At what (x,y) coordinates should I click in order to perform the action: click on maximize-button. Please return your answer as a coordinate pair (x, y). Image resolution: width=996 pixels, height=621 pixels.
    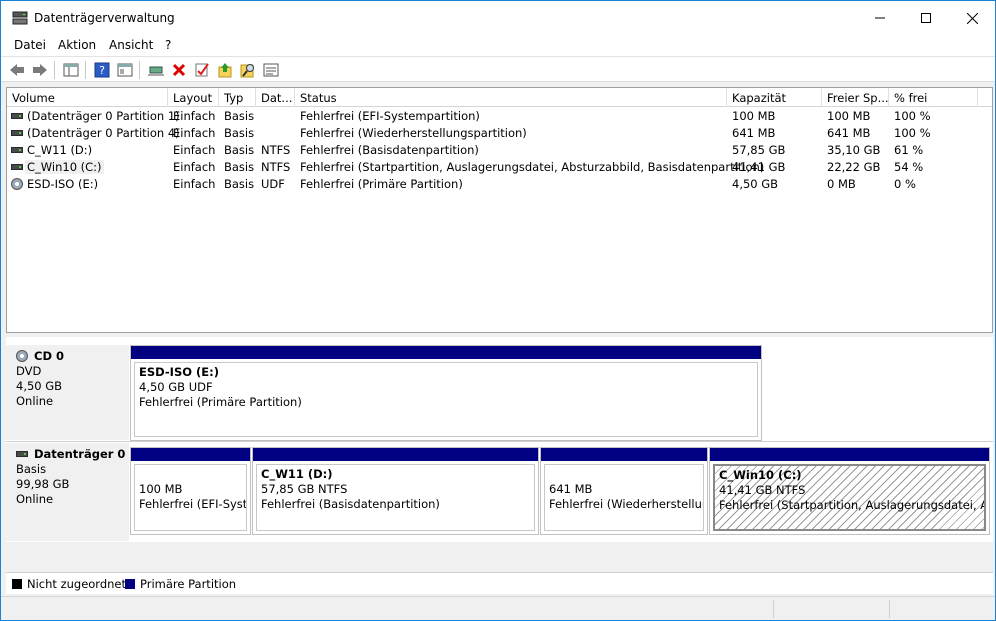
    Looking at the image, I should click on (926, 18).